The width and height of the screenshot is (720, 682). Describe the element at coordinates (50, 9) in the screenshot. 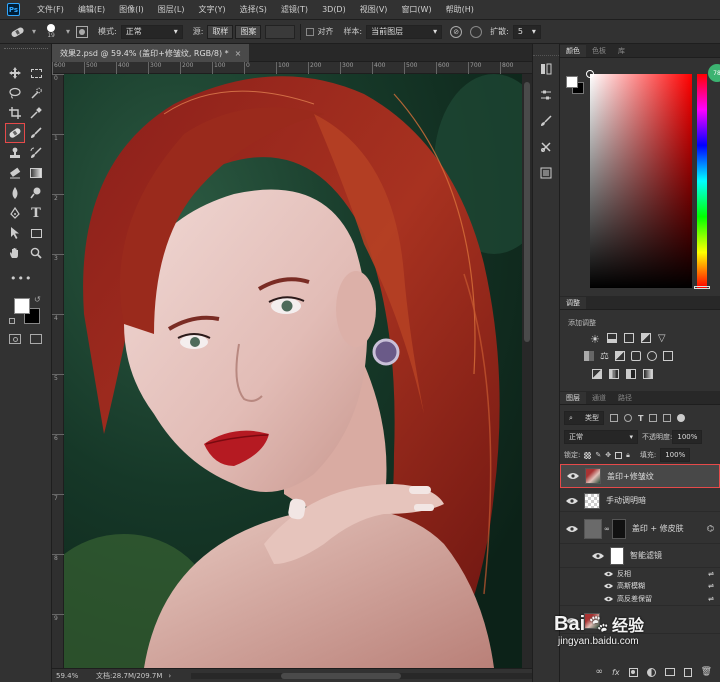

I see `menu-file: 文件(F)` at that location.